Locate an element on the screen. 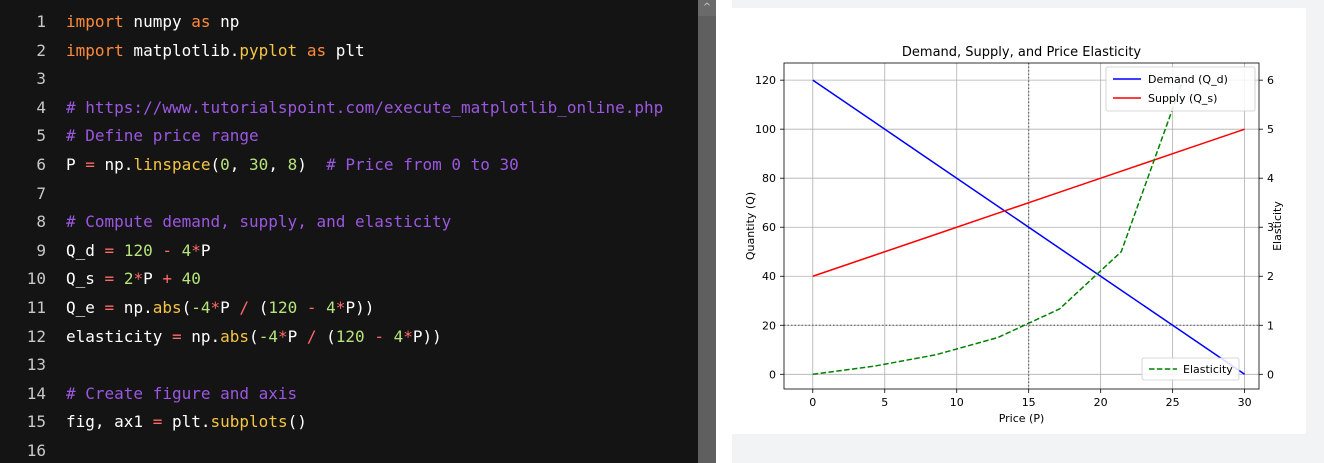 The width and height of the screenshot is (1324, 463). y-tick-label: 100 is located at coordinates (765, 129).